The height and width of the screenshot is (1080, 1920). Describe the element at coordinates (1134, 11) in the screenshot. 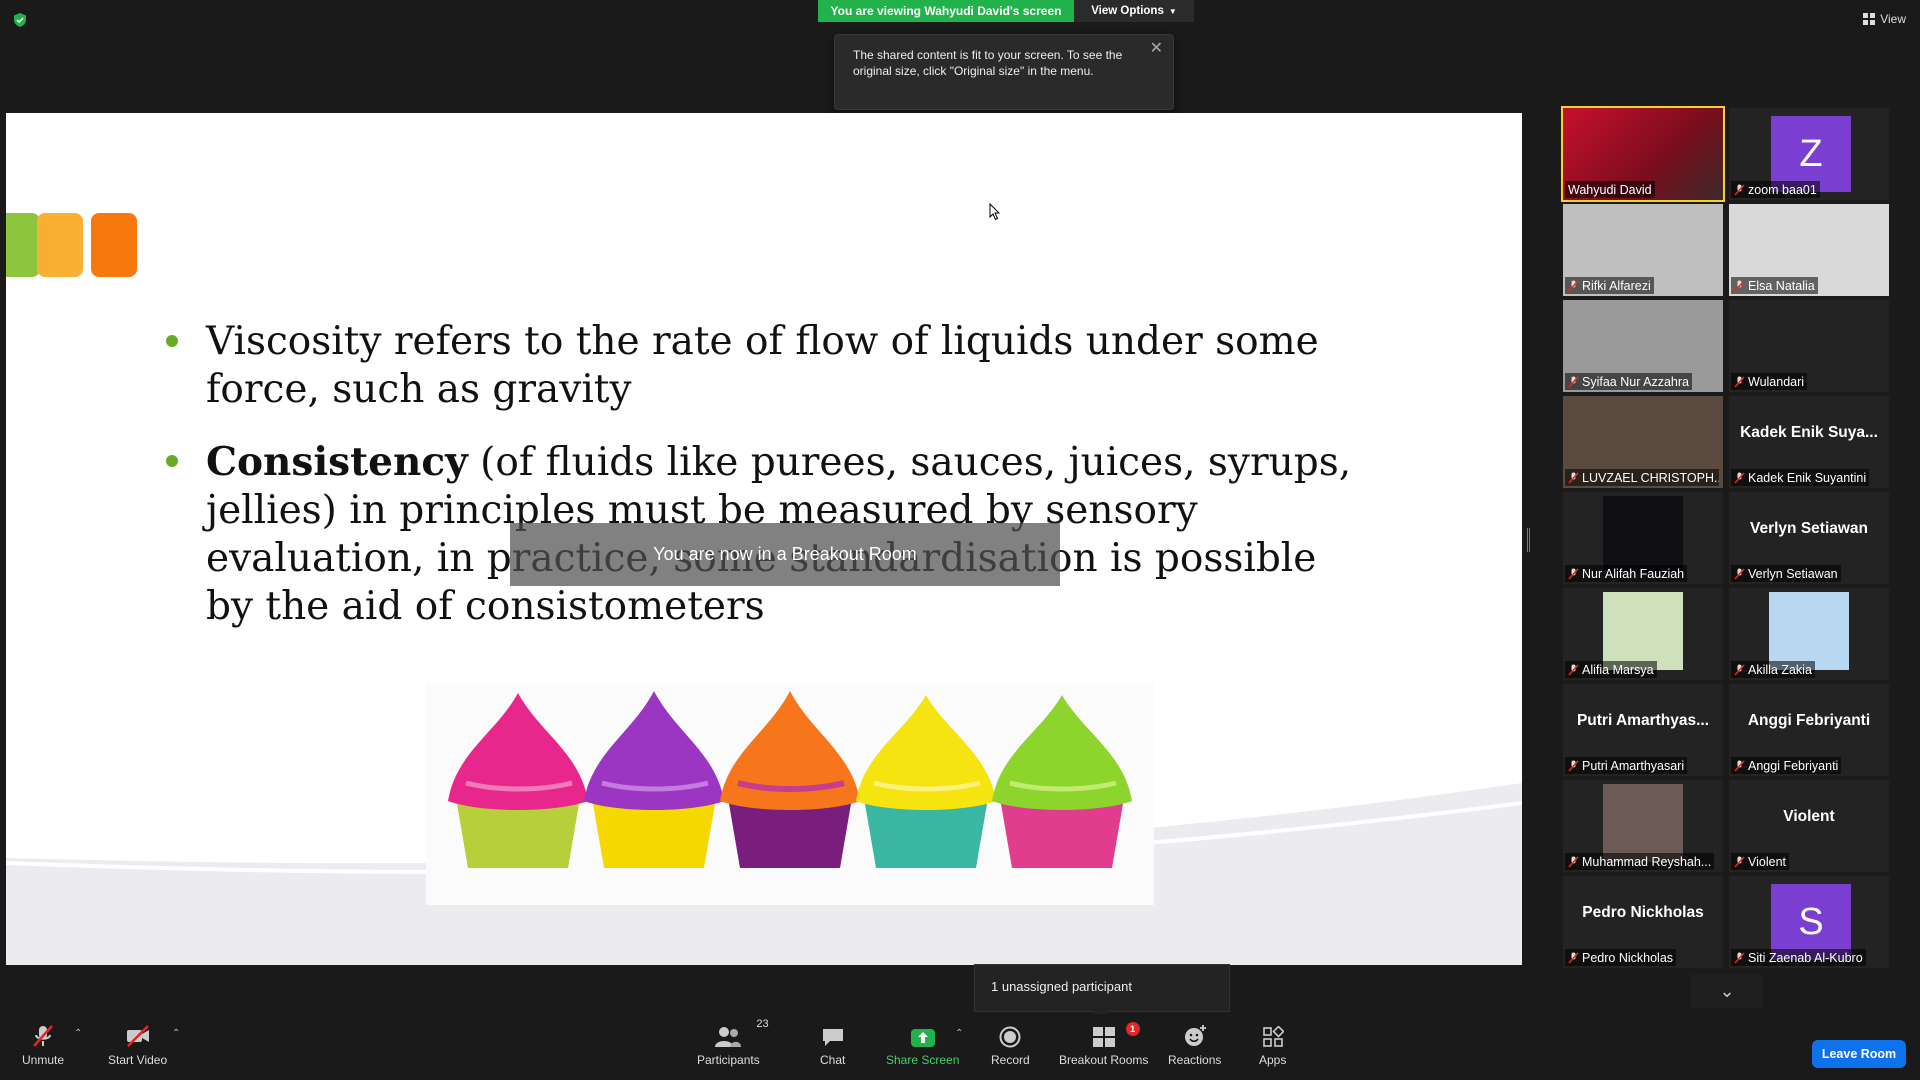

I see `view-options-button: View Options ▼` at that location.